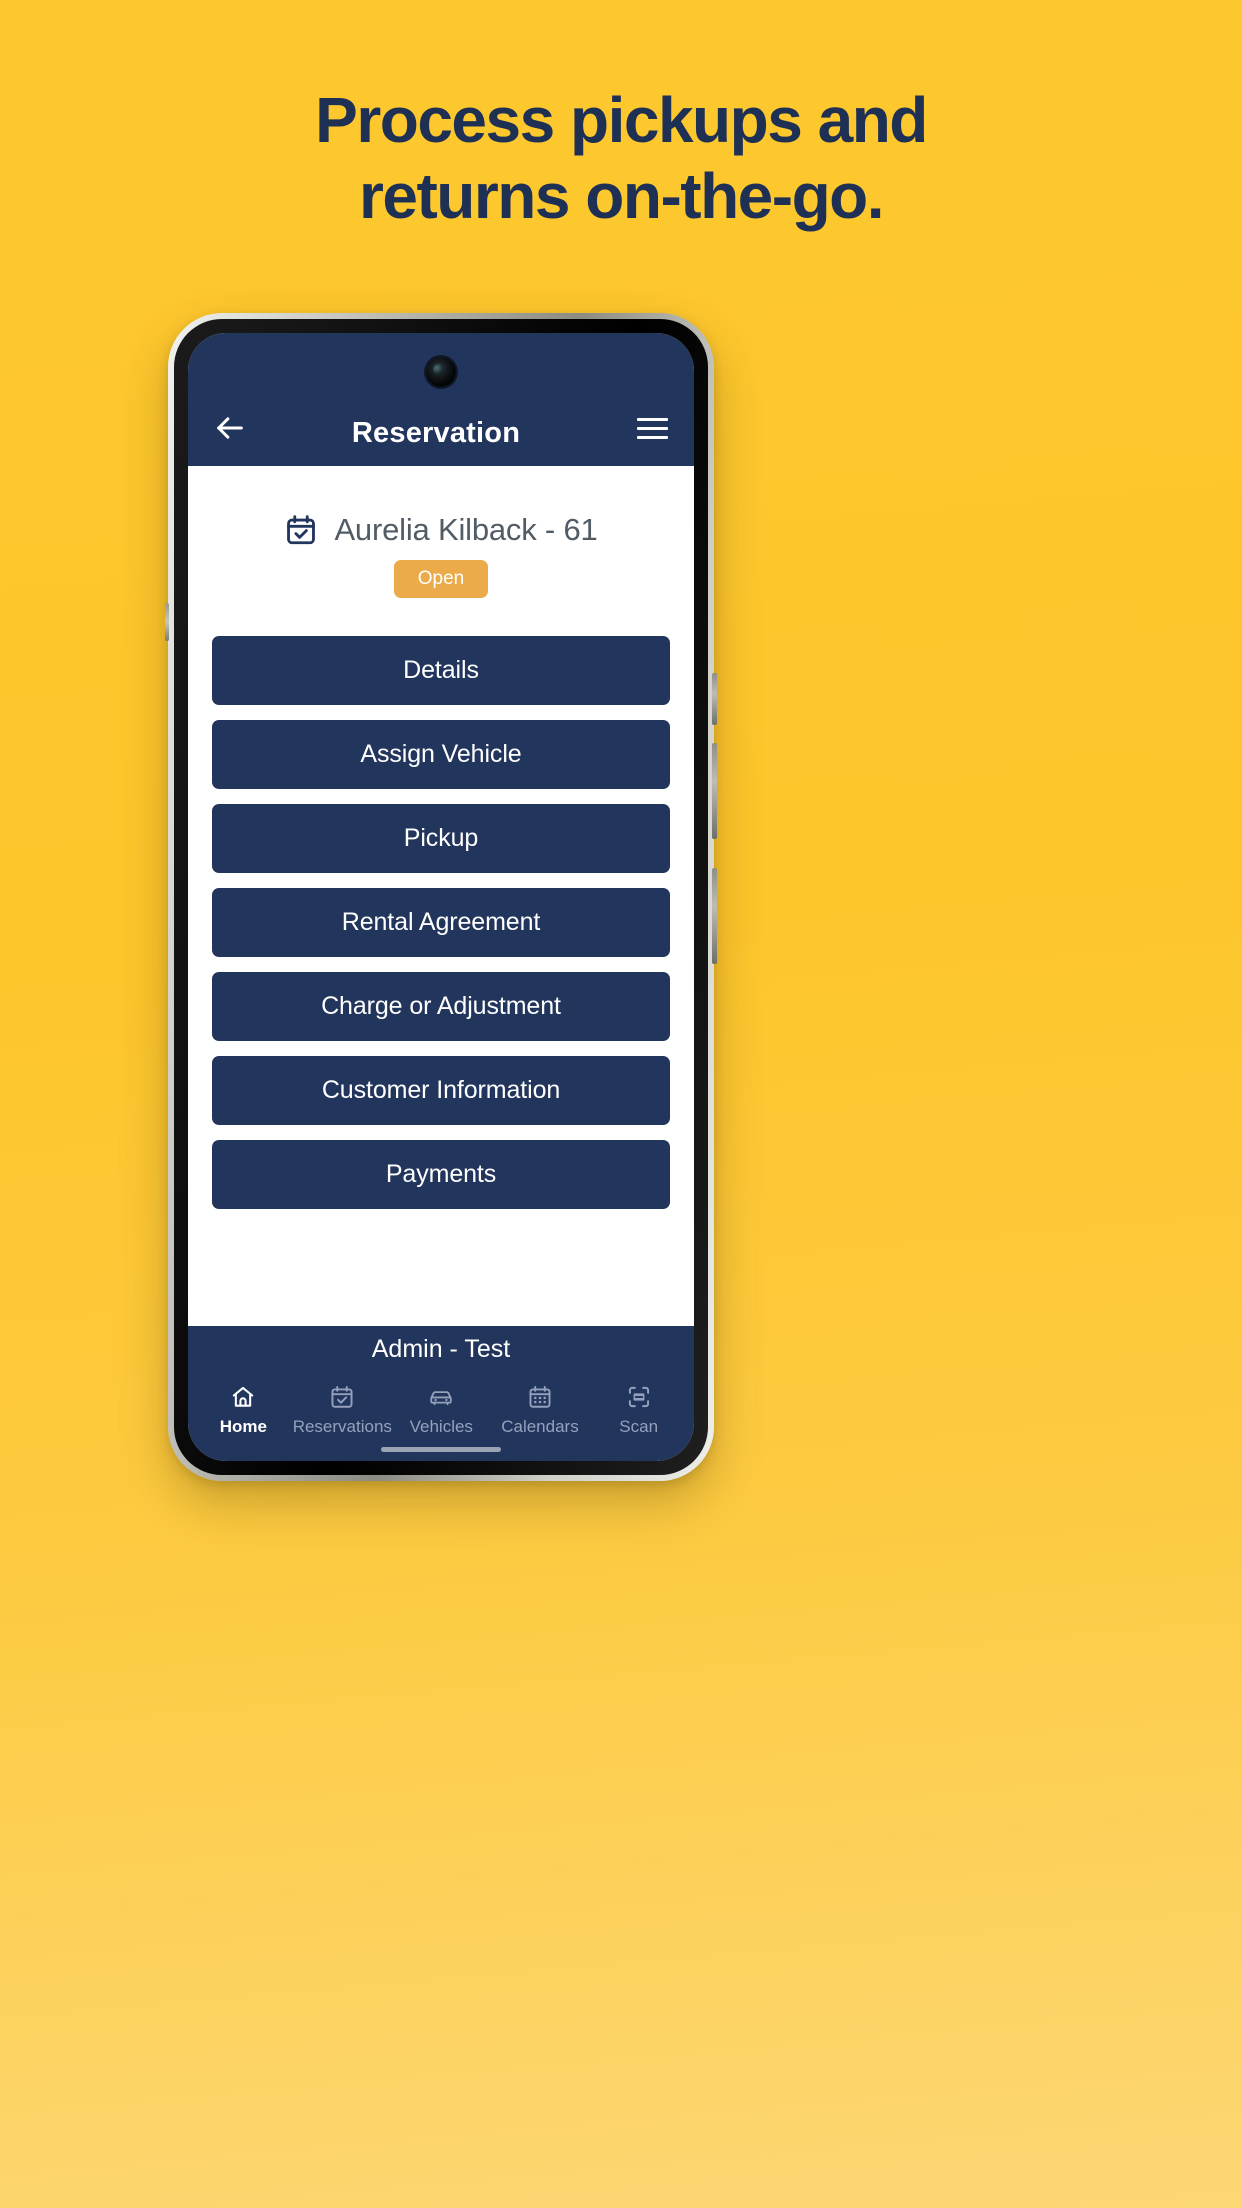 The image size is (1242, 2208). I want to click on headline-line-1: Process pickups and, so click(621, 120).